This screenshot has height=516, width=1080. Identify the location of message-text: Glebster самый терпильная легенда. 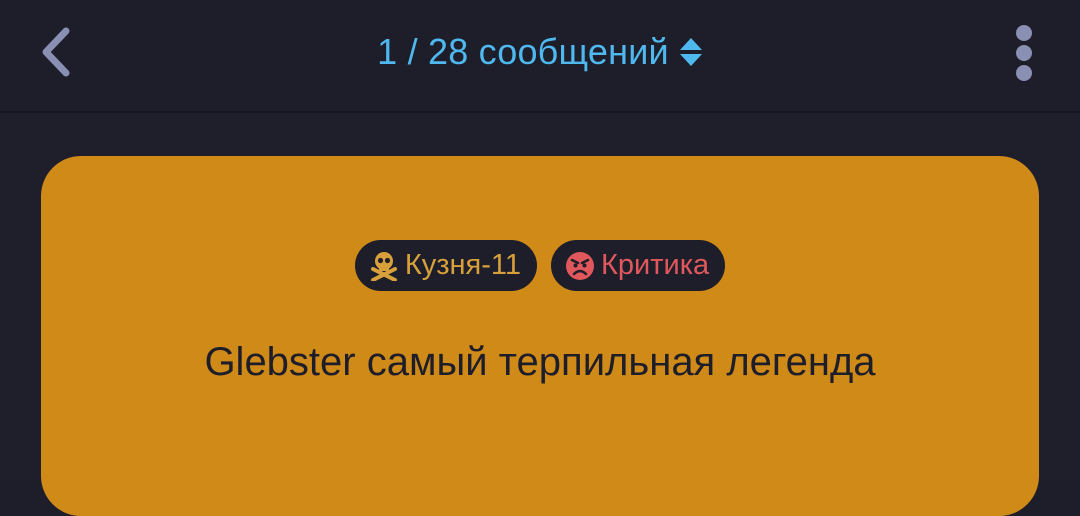
(540, 362).